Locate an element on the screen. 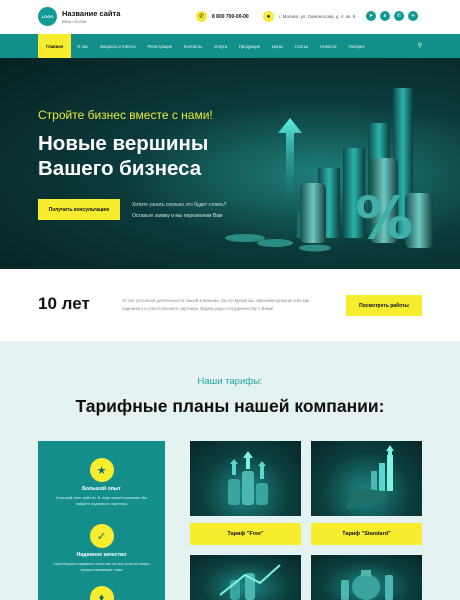 Image resolution: width=460 pixels, height=600 pixels. years-number: 10 лет is located at coordinates (64, 303).